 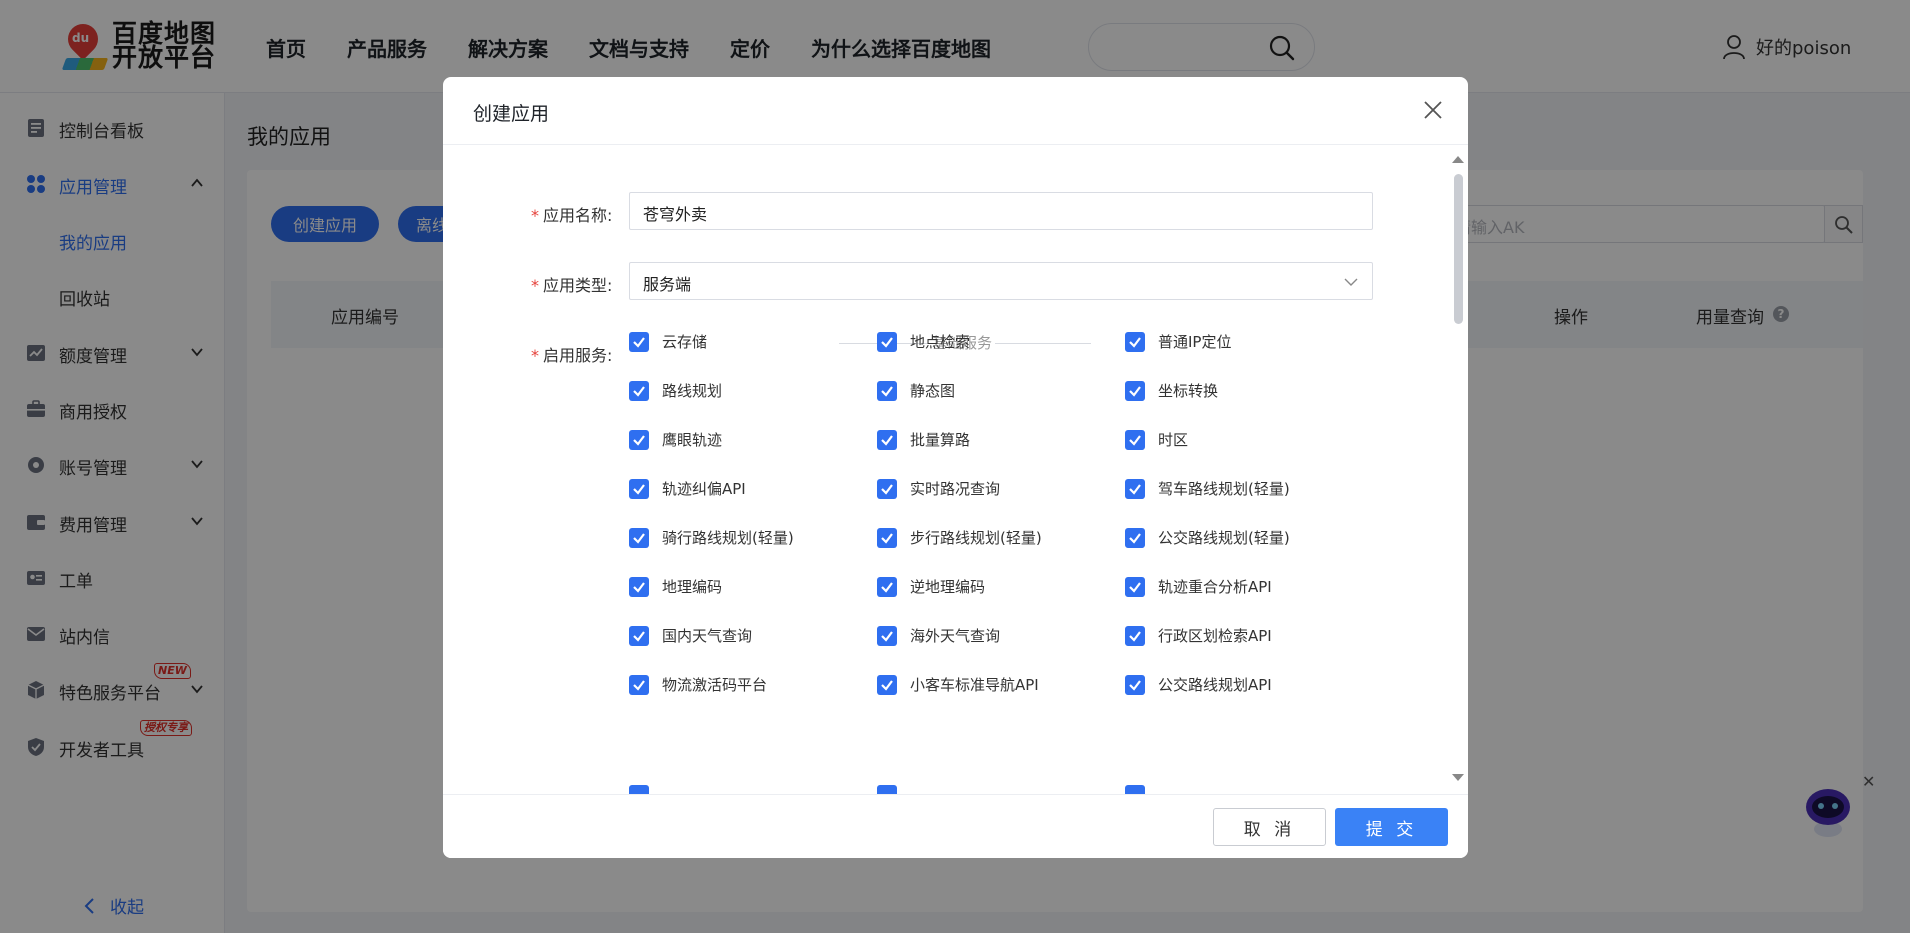 I want to click on service-checkbox: 实时路况查询, so click(x=938, y=488).